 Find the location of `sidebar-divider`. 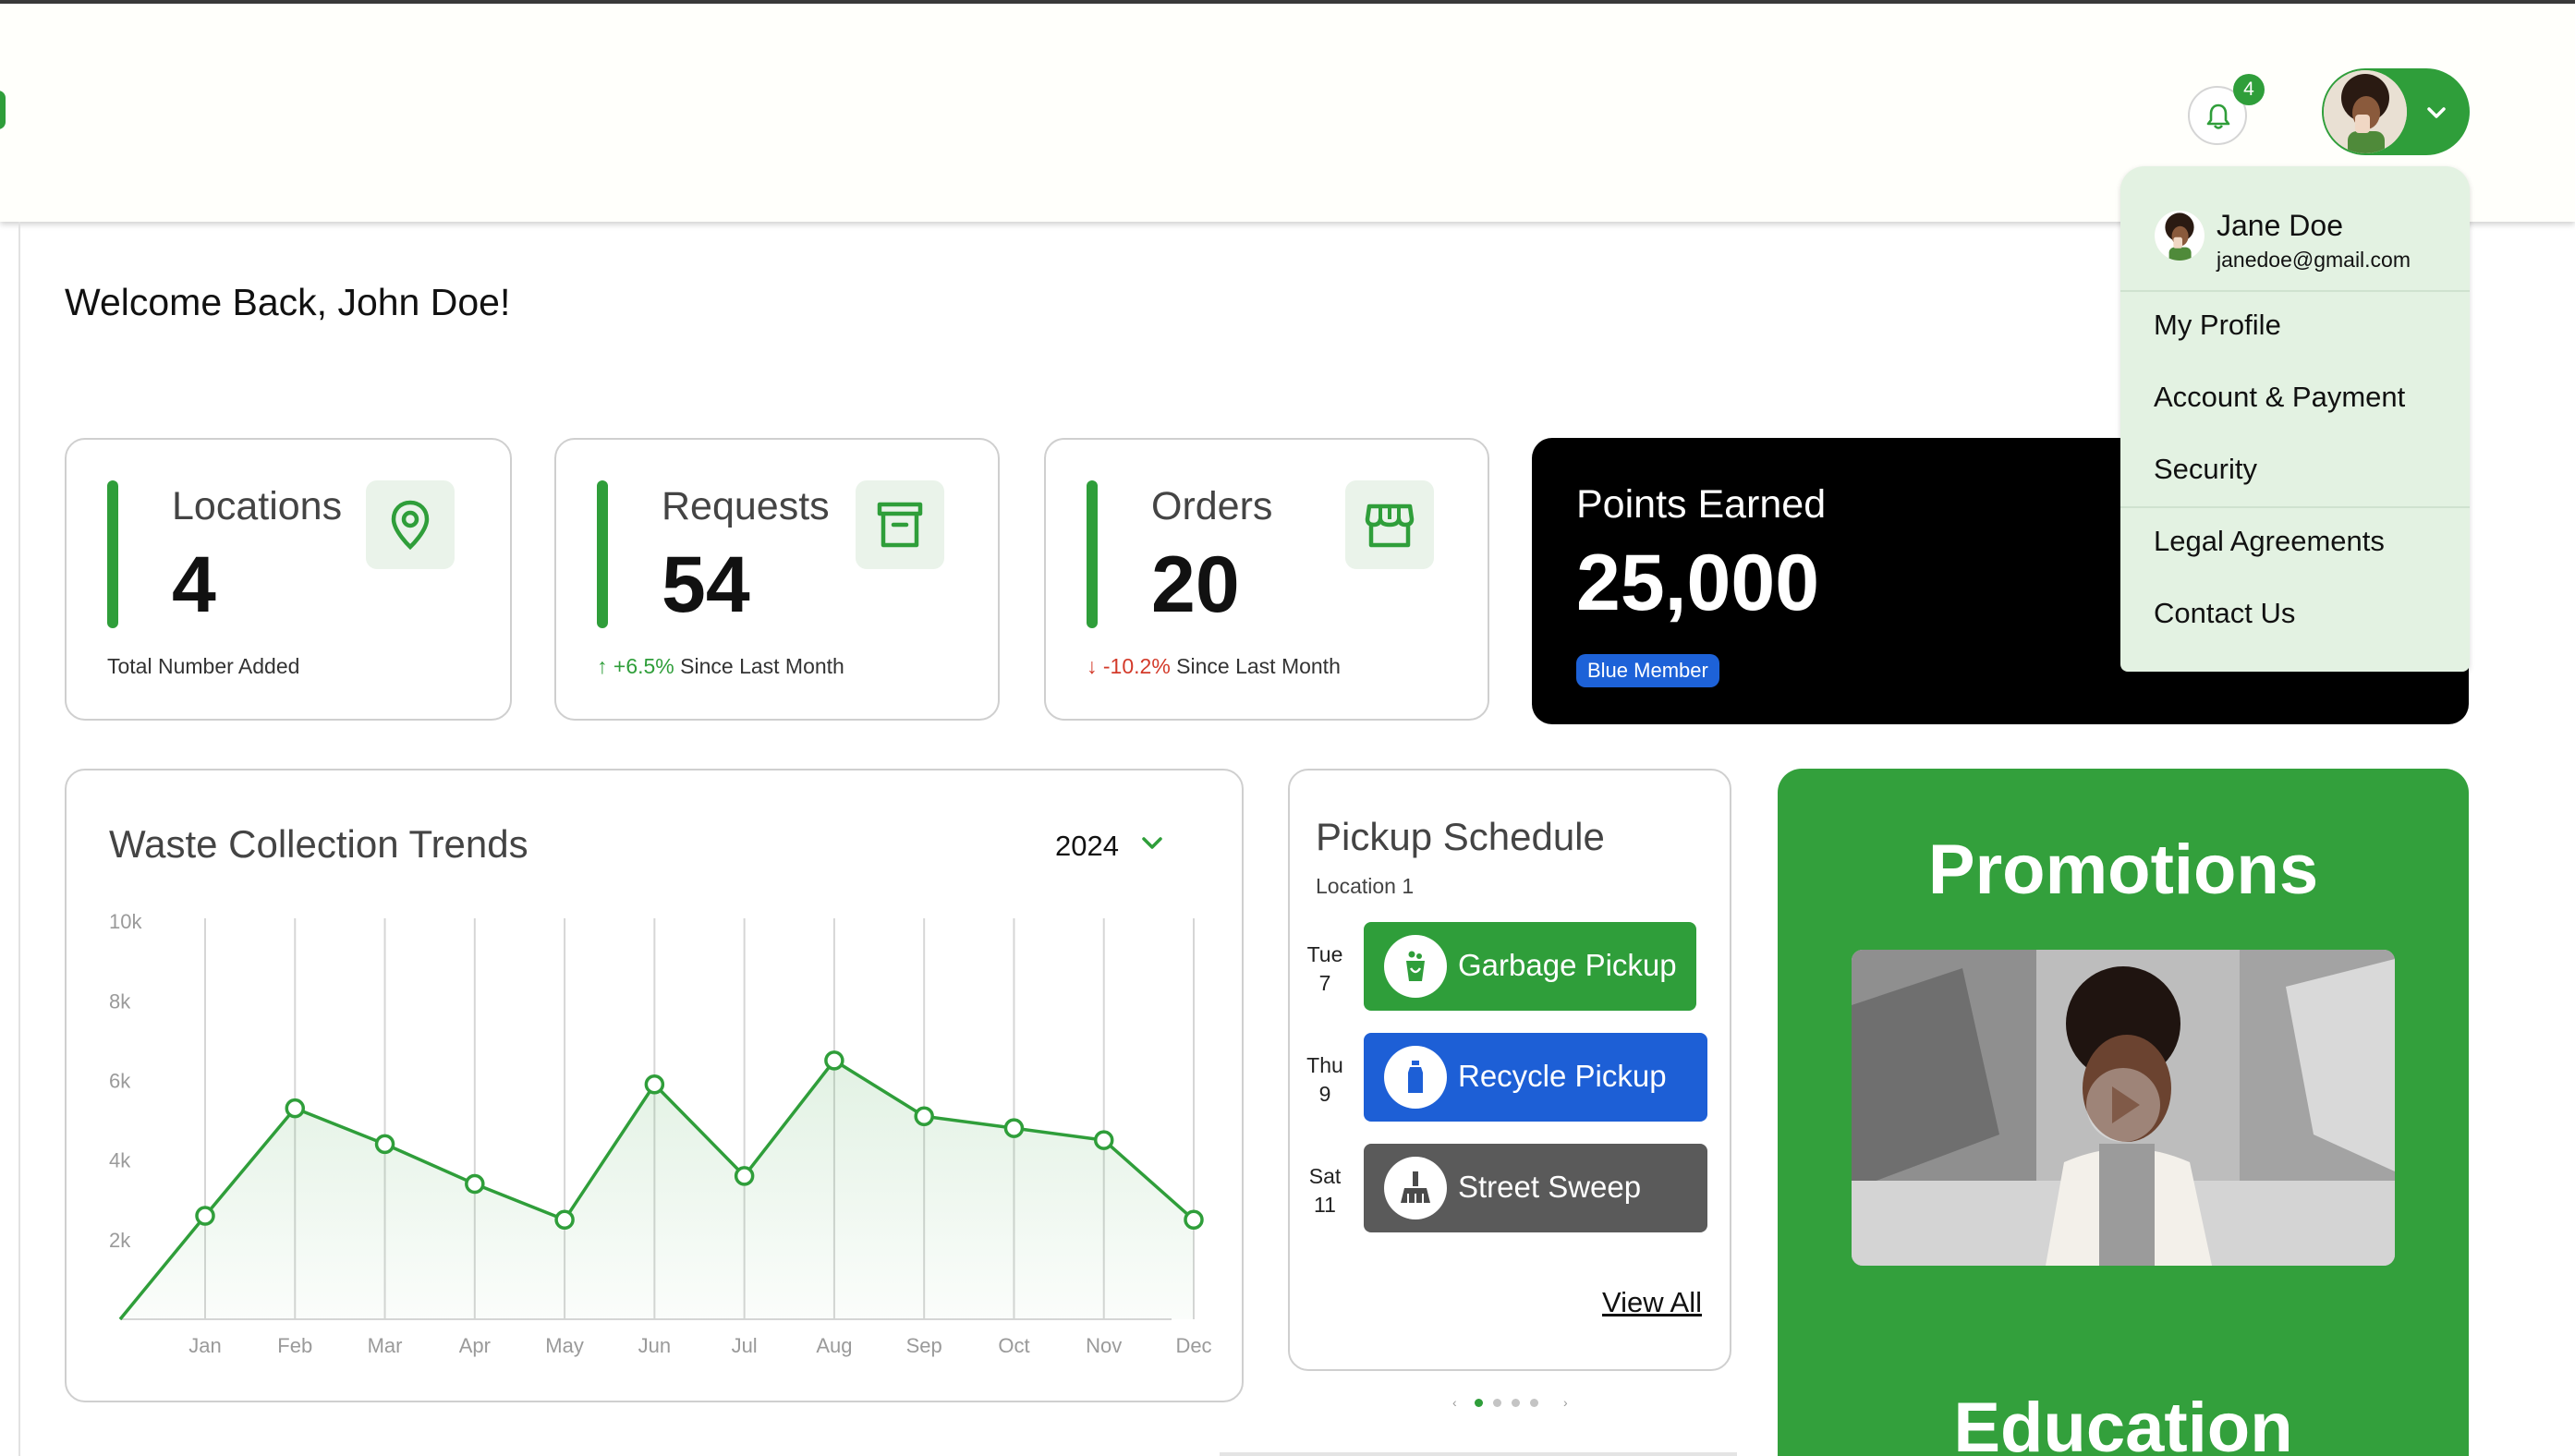

sidebar-divider is located at coordinates (19, 839).